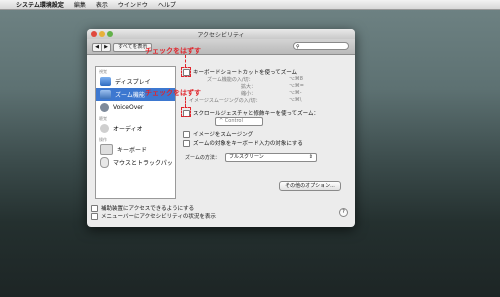 The image size is (500, 297). What do you see at coordinates (186, 143) in the screenshot?
I see `follow-focus-checkbox` at bounding box center [186, 143].